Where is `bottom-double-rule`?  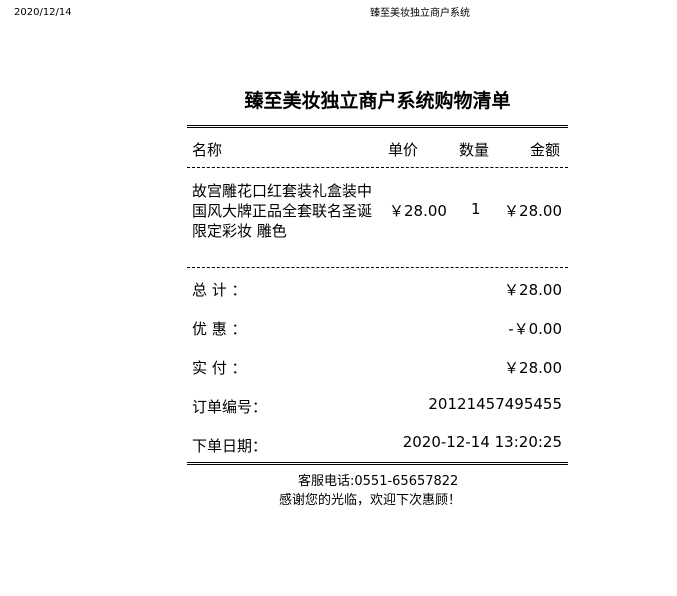 bottom-double-rule is located at coordinates (377, 463).